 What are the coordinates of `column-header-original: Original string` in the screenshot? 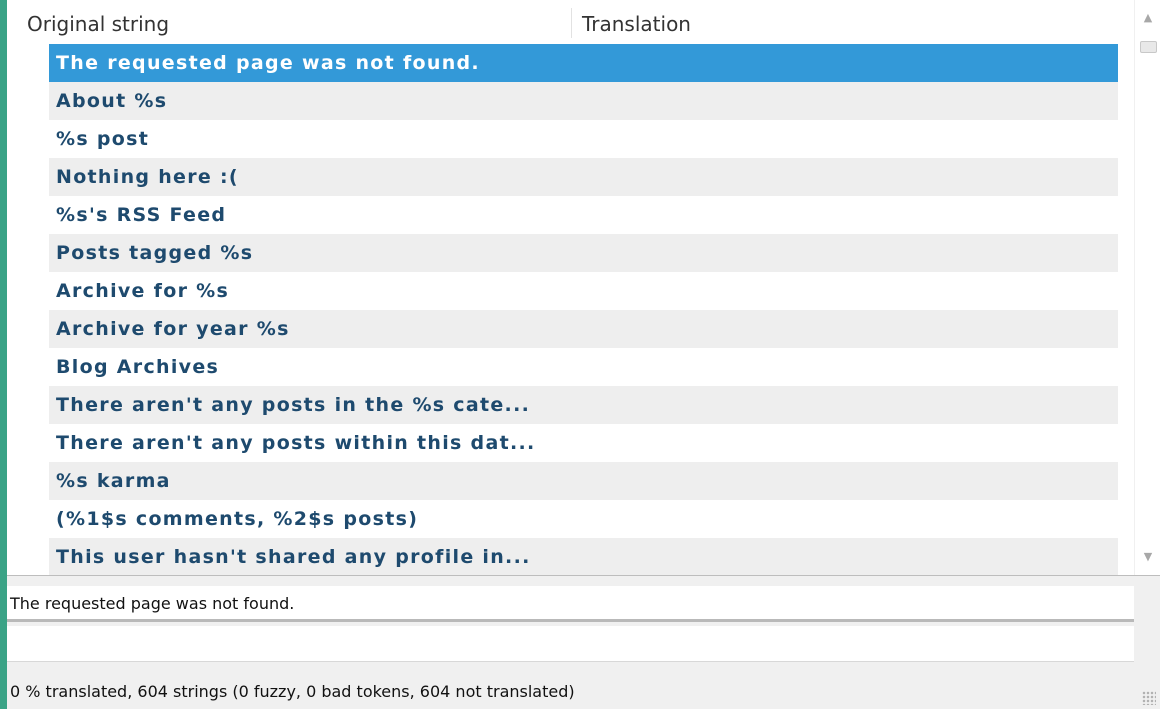 It's located at (98, 22).